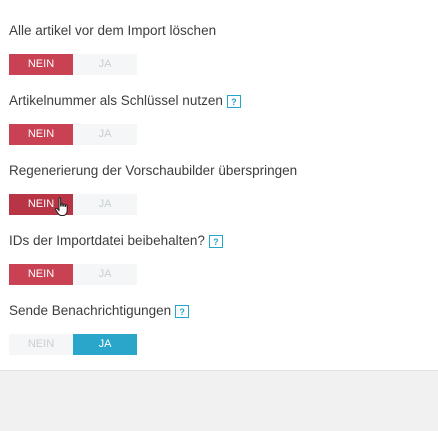 The height and width of the screenshot is (431, 438). What do you see at coordinates (219, 400) in the screenshot?
I see `footer-bar` at bounding box center [219, 400].